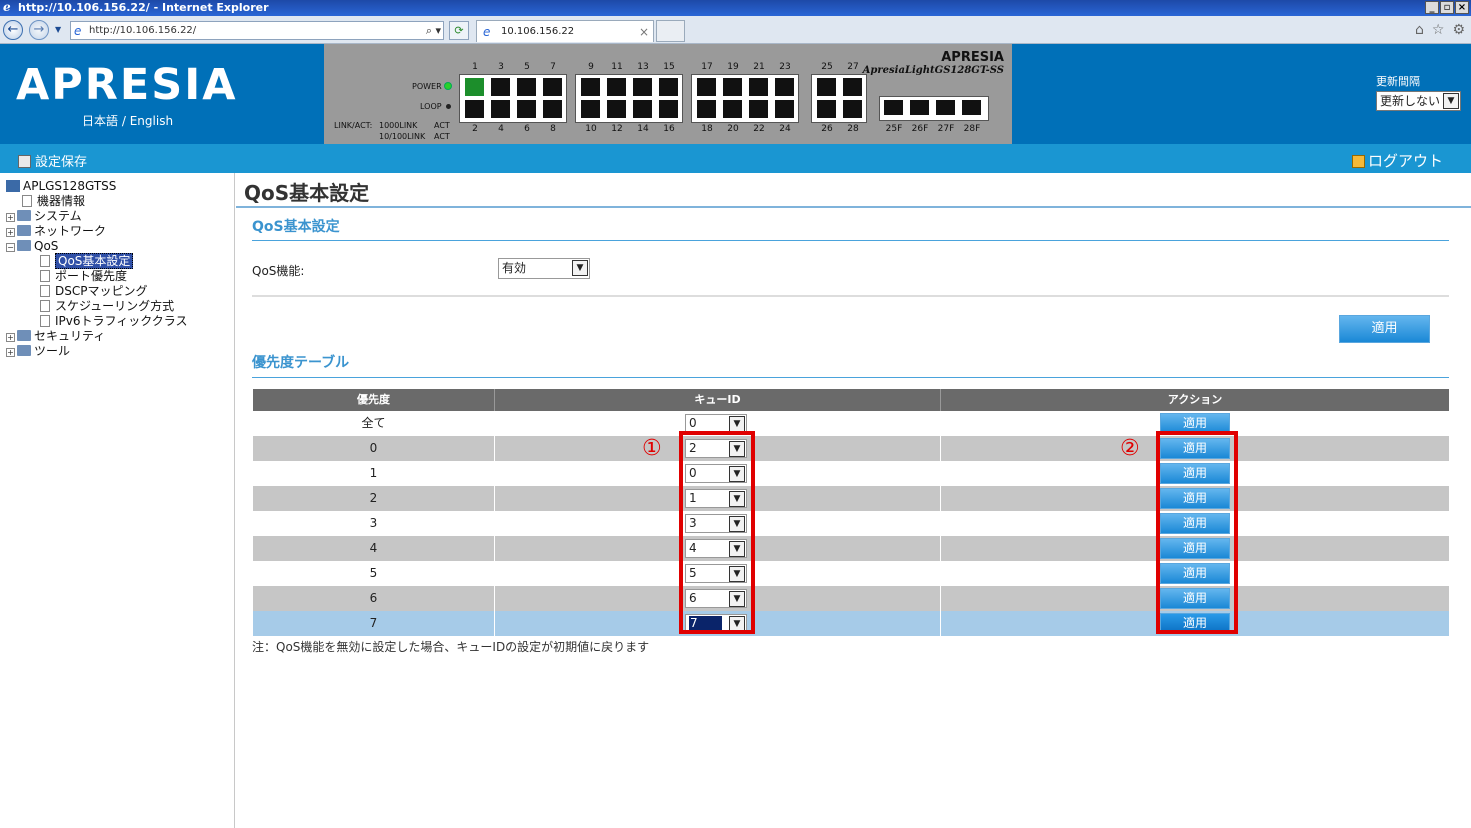 Image resolution: width=1471 pixels, height=828 pixels. I want to click on sfp-label: 27F, so click(946, 129).